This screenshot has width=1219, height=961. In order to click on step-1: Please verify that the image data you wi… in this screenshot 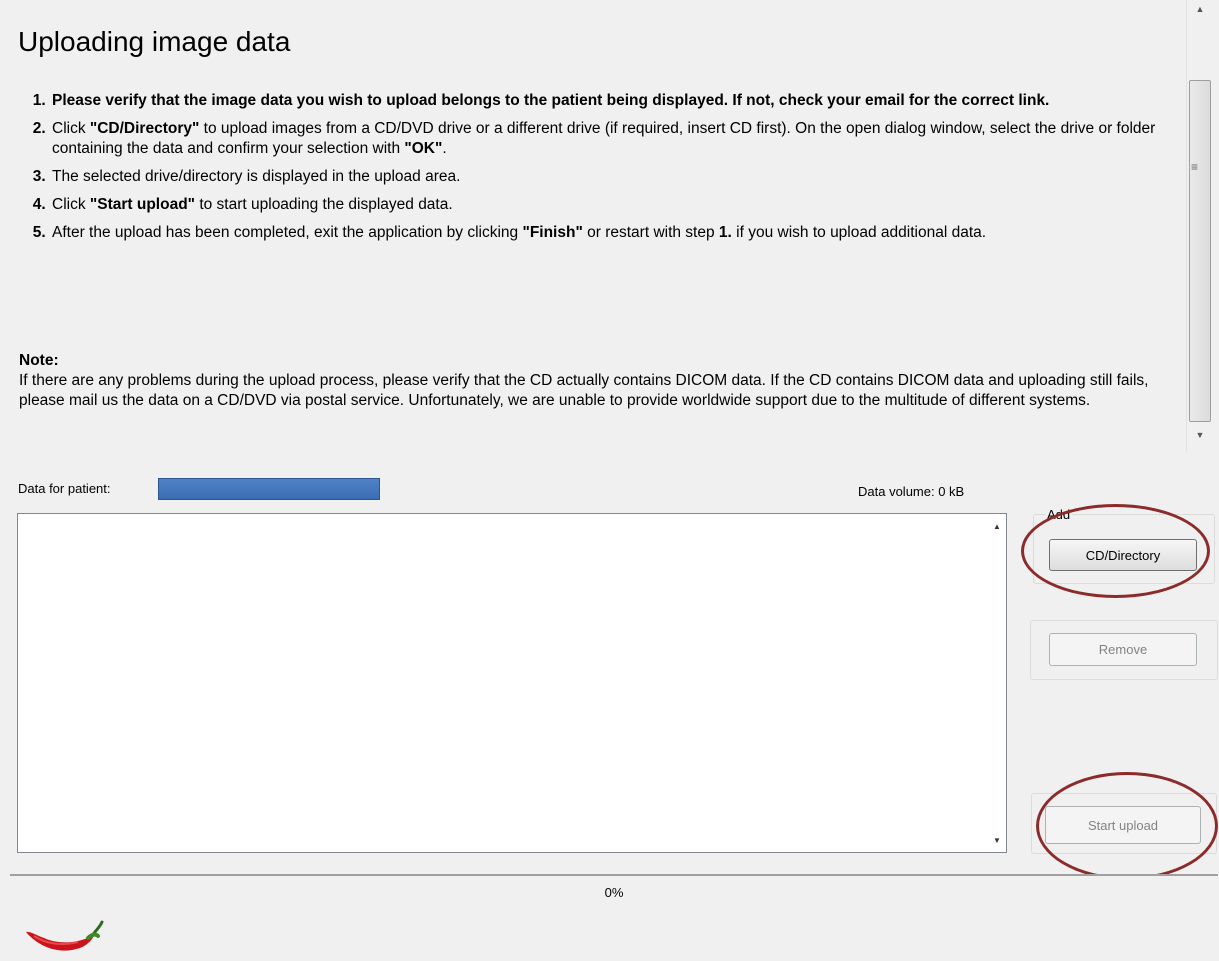, I will do `click(617, 101)`.